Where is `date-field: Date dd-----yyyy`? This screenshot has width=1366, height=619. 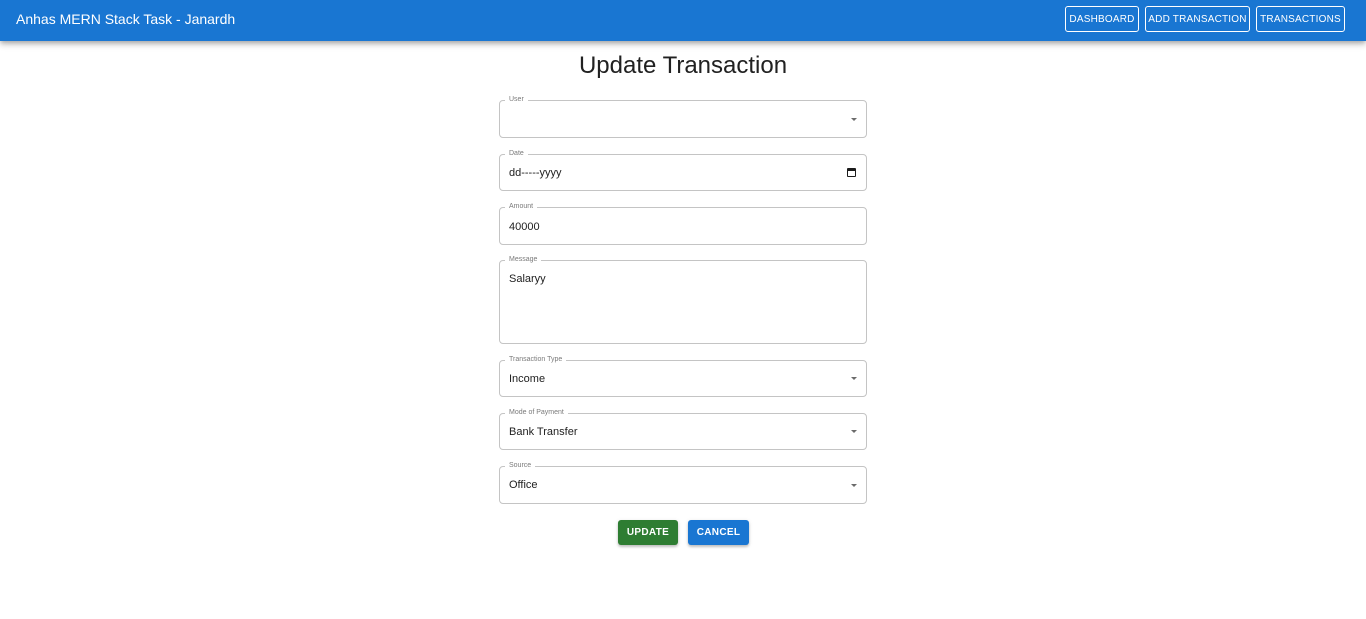 date-field: Date dd-----yyyy is located at coordinates (683, 170).